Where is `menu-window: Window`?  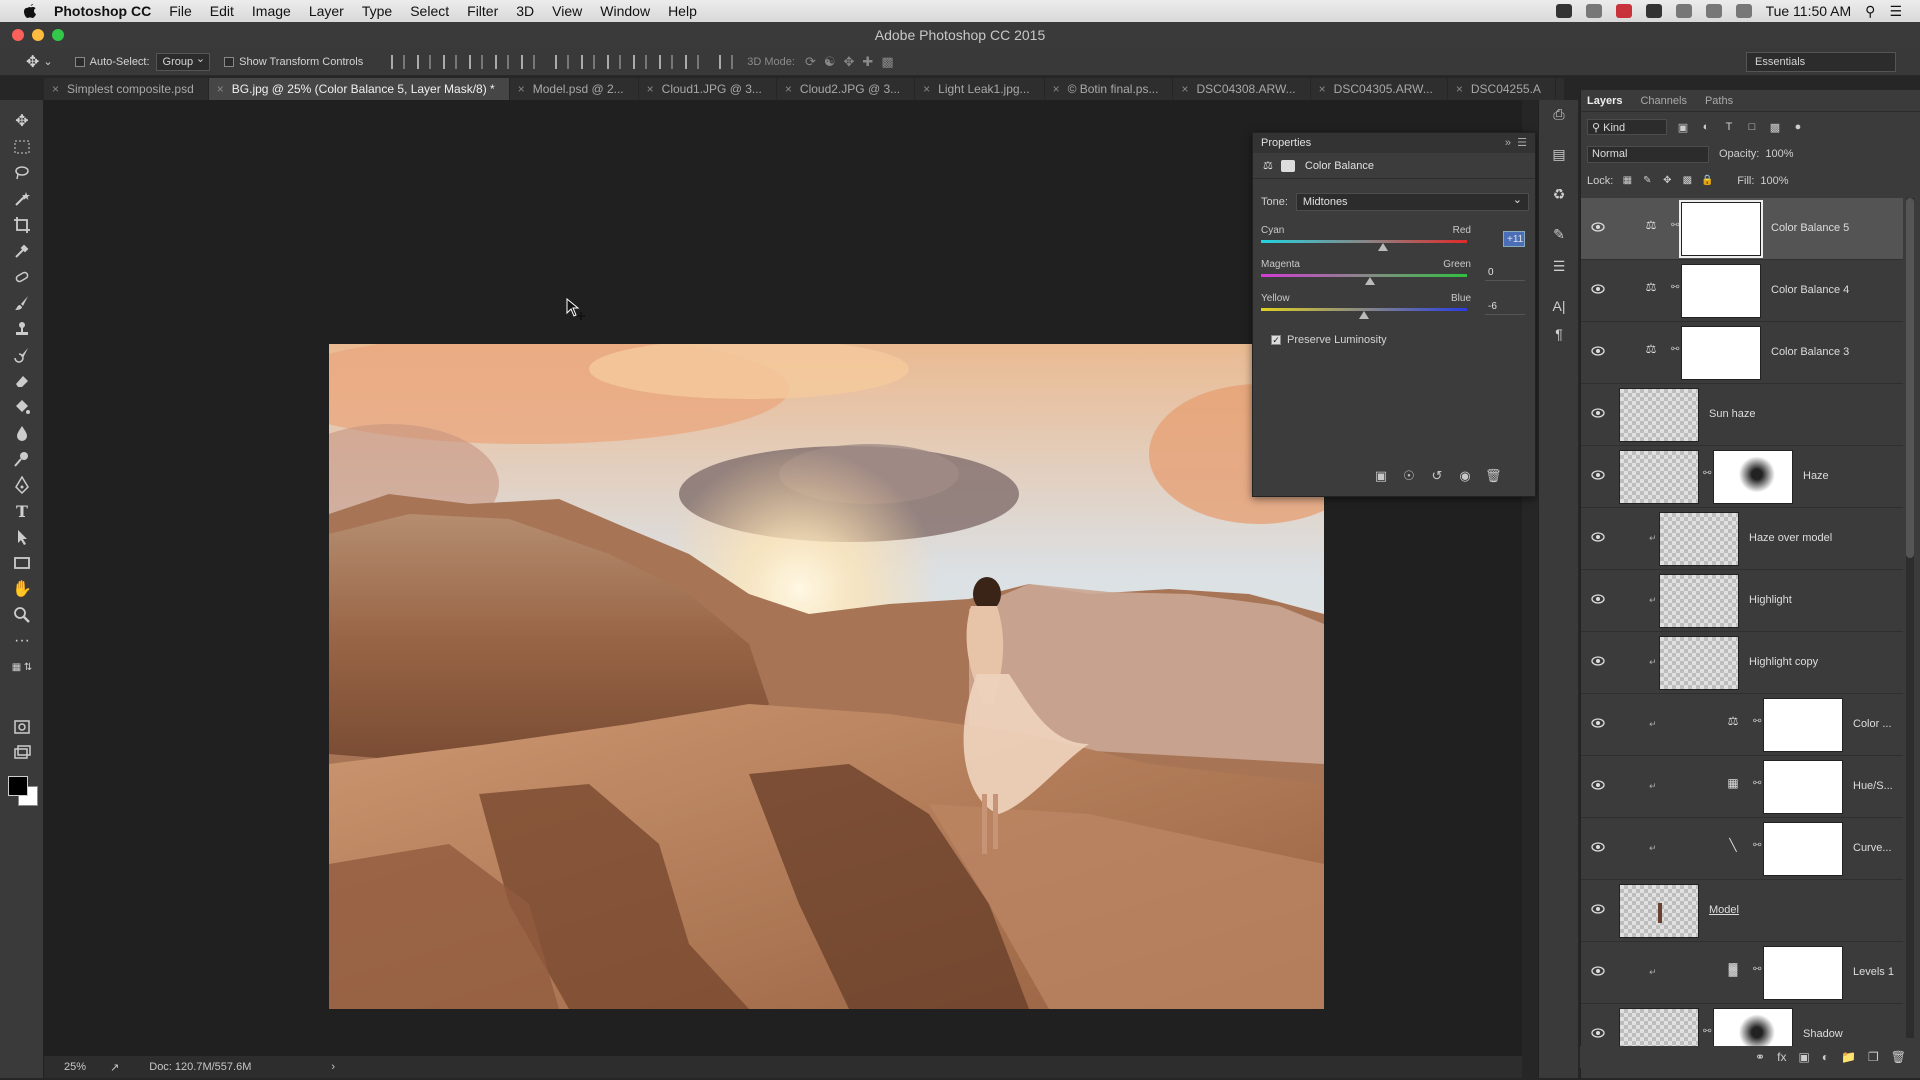
menu-window: Window is located at coordinates (625, 11).